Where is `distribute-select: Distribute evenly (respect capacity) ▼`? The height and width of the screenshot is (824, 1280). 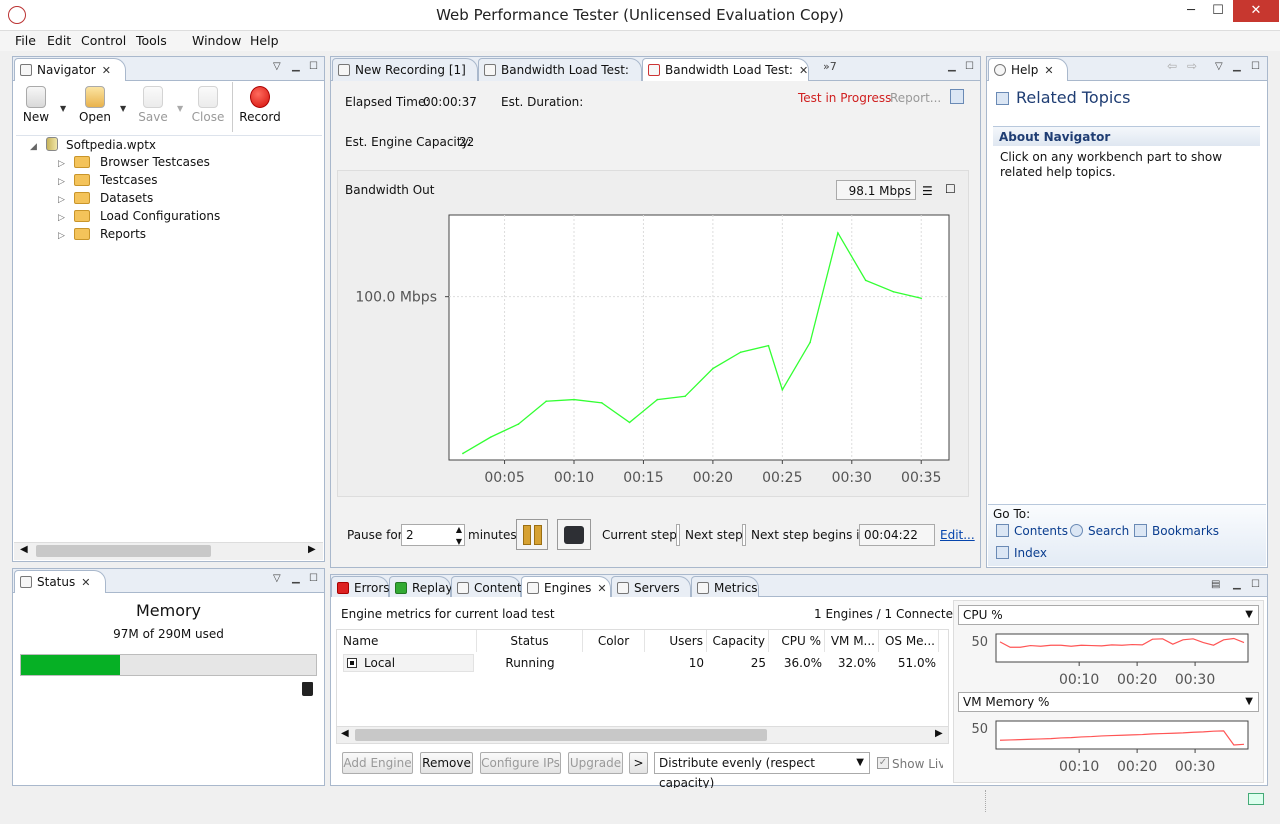 distribute-select: Distribute evenly (respect capacity) ▼ is located at coordinates (762, 771).